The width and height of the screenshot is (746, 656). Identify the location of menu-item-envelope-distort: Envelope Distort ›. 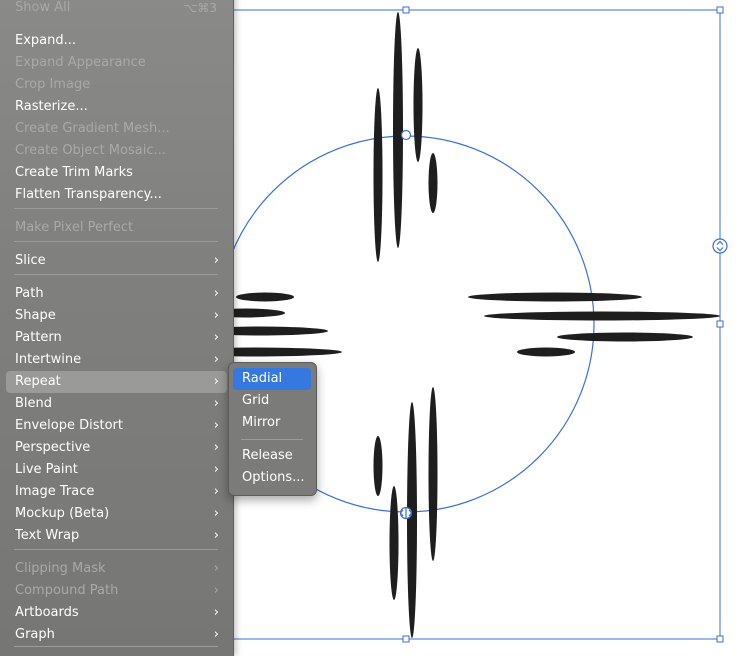
(116, 426).